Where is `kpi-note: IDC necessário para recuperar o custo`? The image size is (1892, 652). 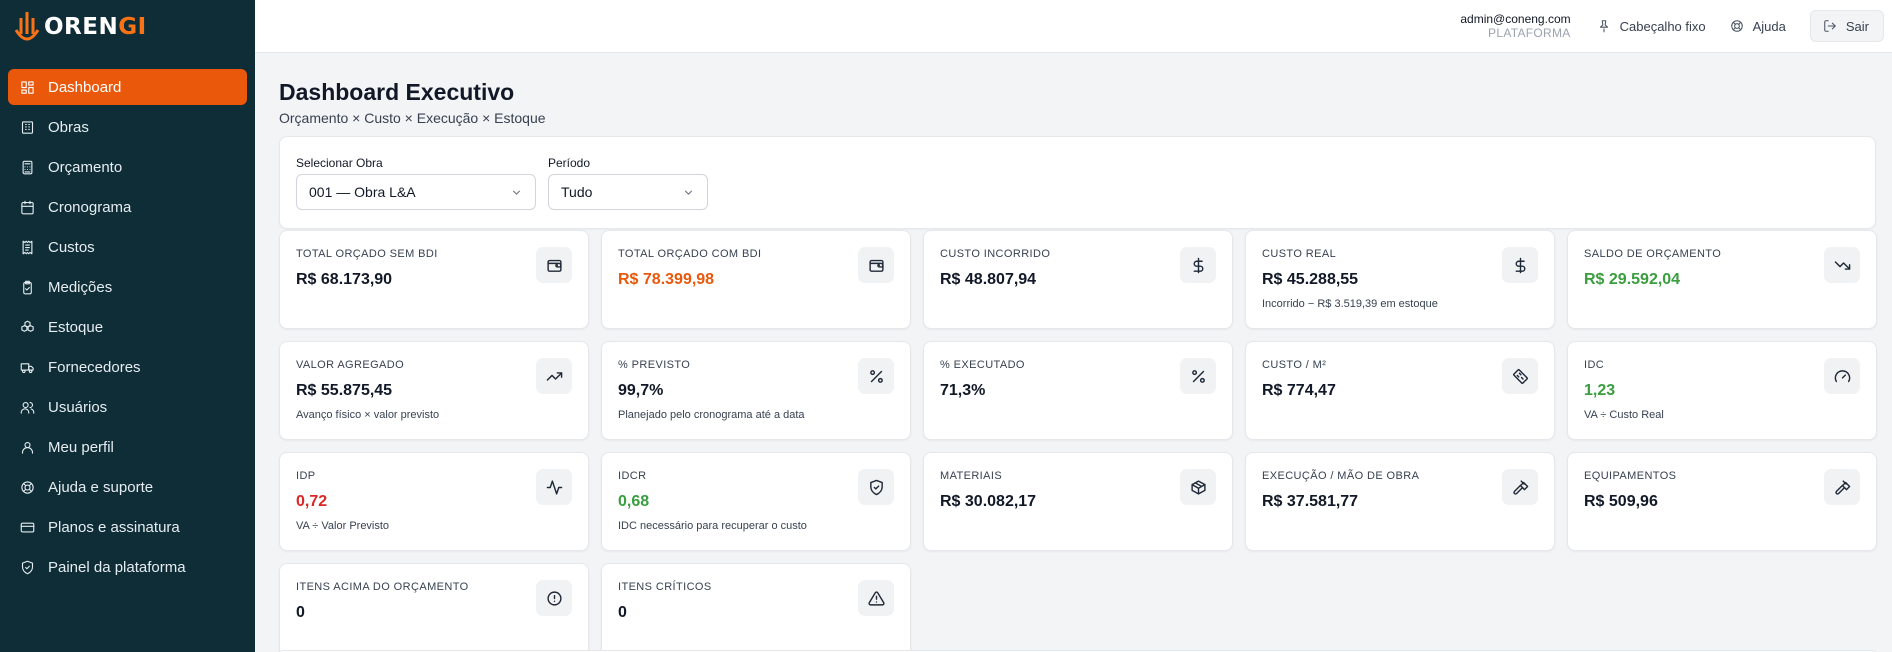
kpi-note: IDC necessário para recuperar o custo is located at coordinates (712, 526).